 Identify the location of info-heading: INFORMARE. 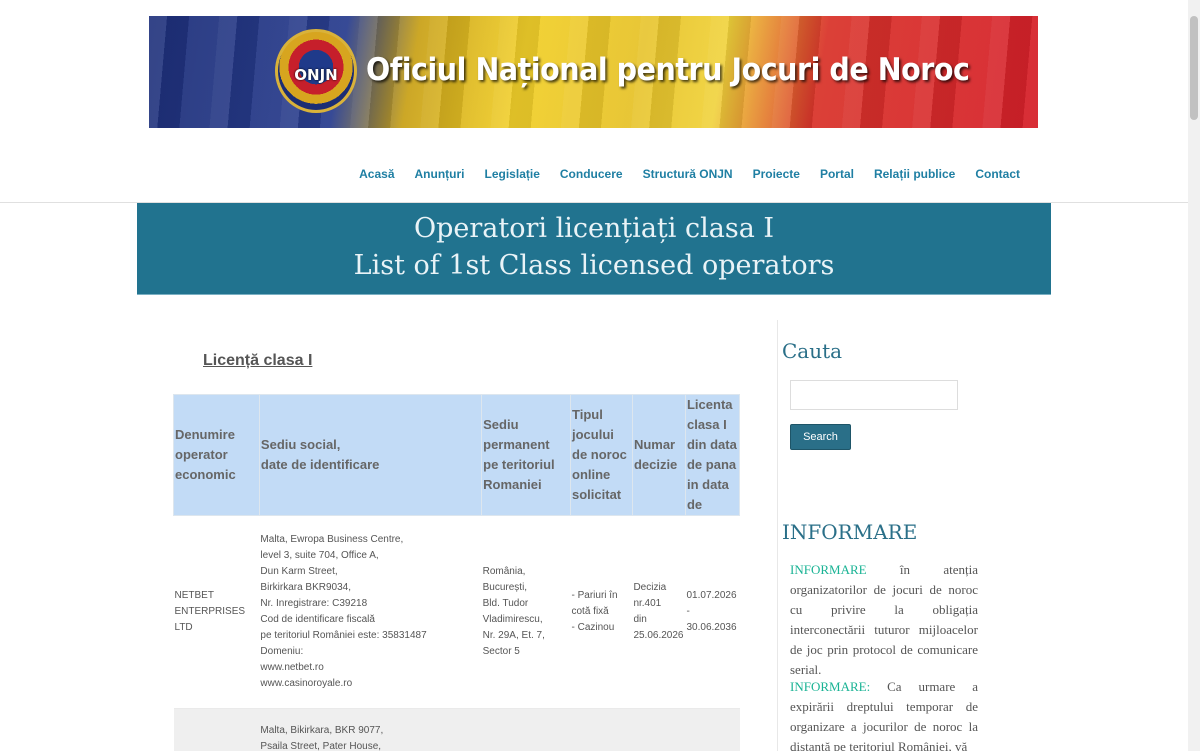
(850, 532).